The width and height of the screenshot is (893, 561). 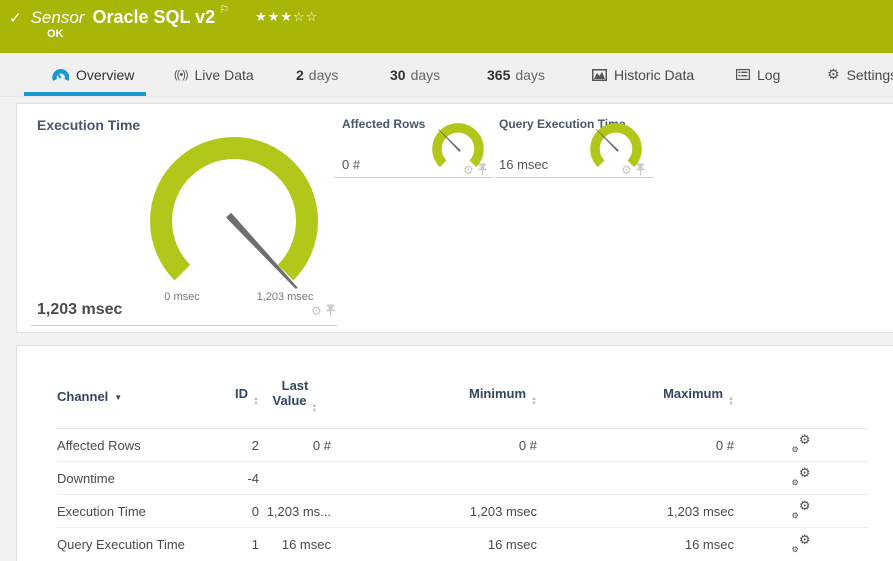 I want to click on tab-historic-data: Historic Data, so click(x=643, y=74).